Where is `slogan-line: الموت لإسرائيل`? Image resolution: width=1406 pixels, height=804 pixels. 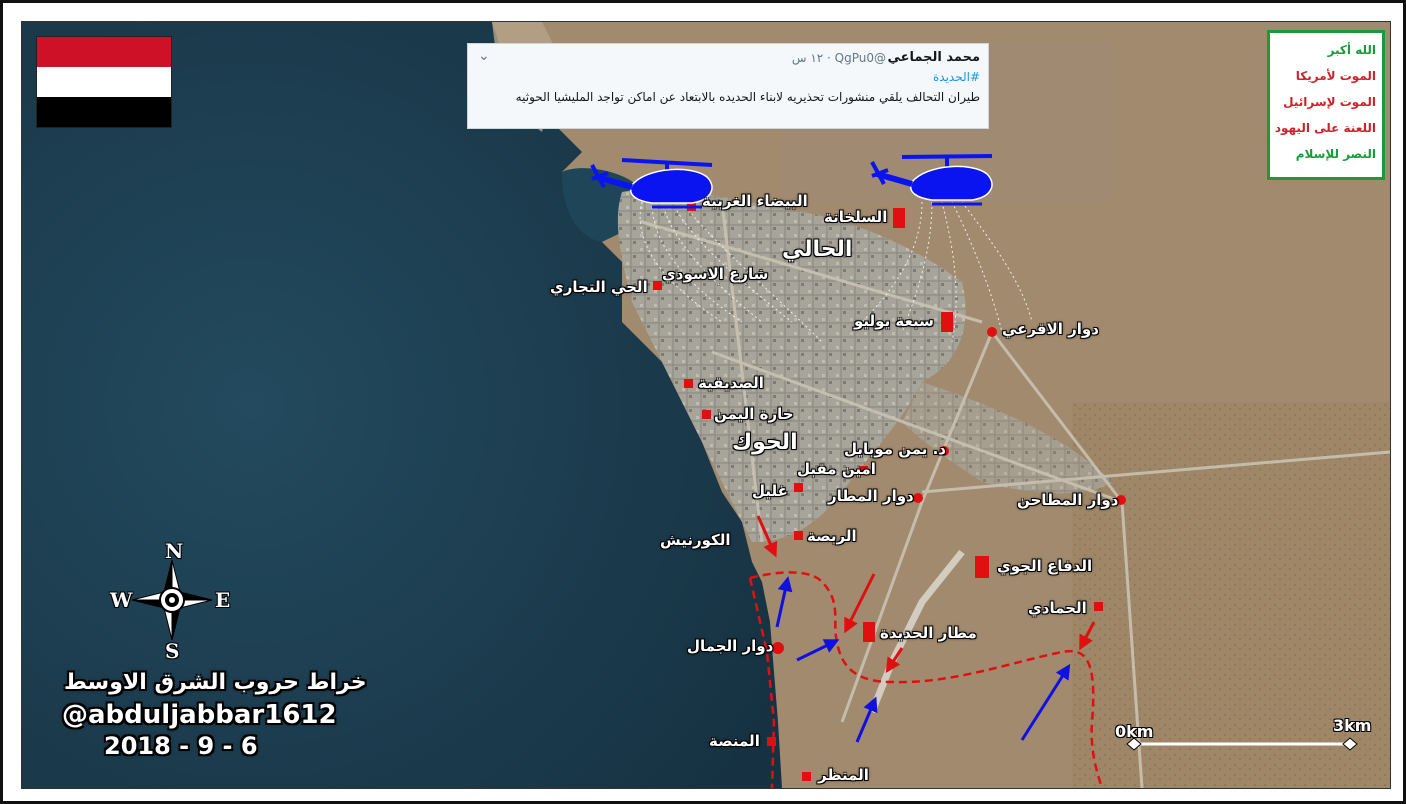
slogan-line: الموت لإسرائيل is located at coordinates (1329, 102).